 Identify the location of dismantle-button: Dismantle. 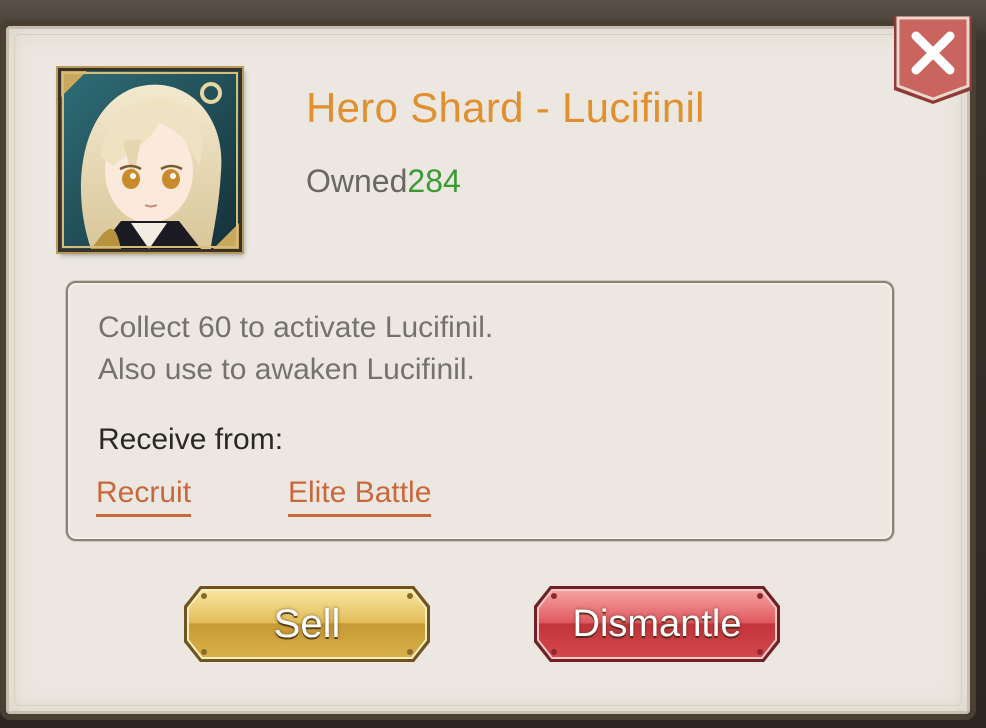
(657, 624).